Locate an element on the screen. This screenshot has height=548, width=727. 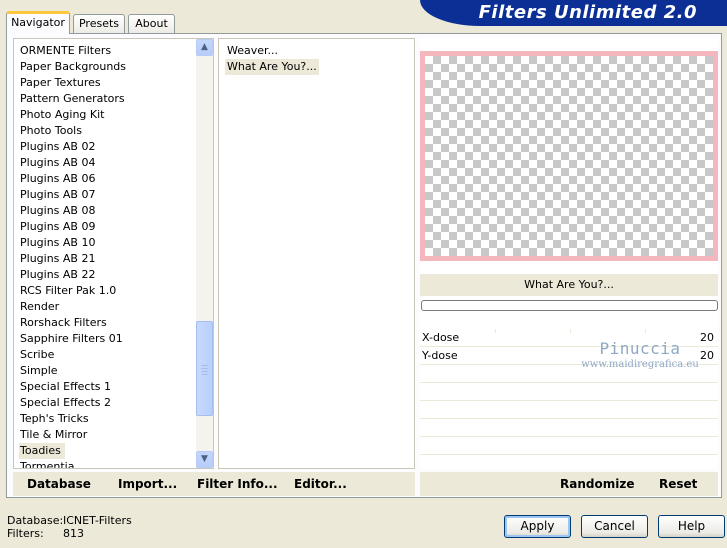
category-item: Plugins AB 21 is located at coordinates (106, 259).